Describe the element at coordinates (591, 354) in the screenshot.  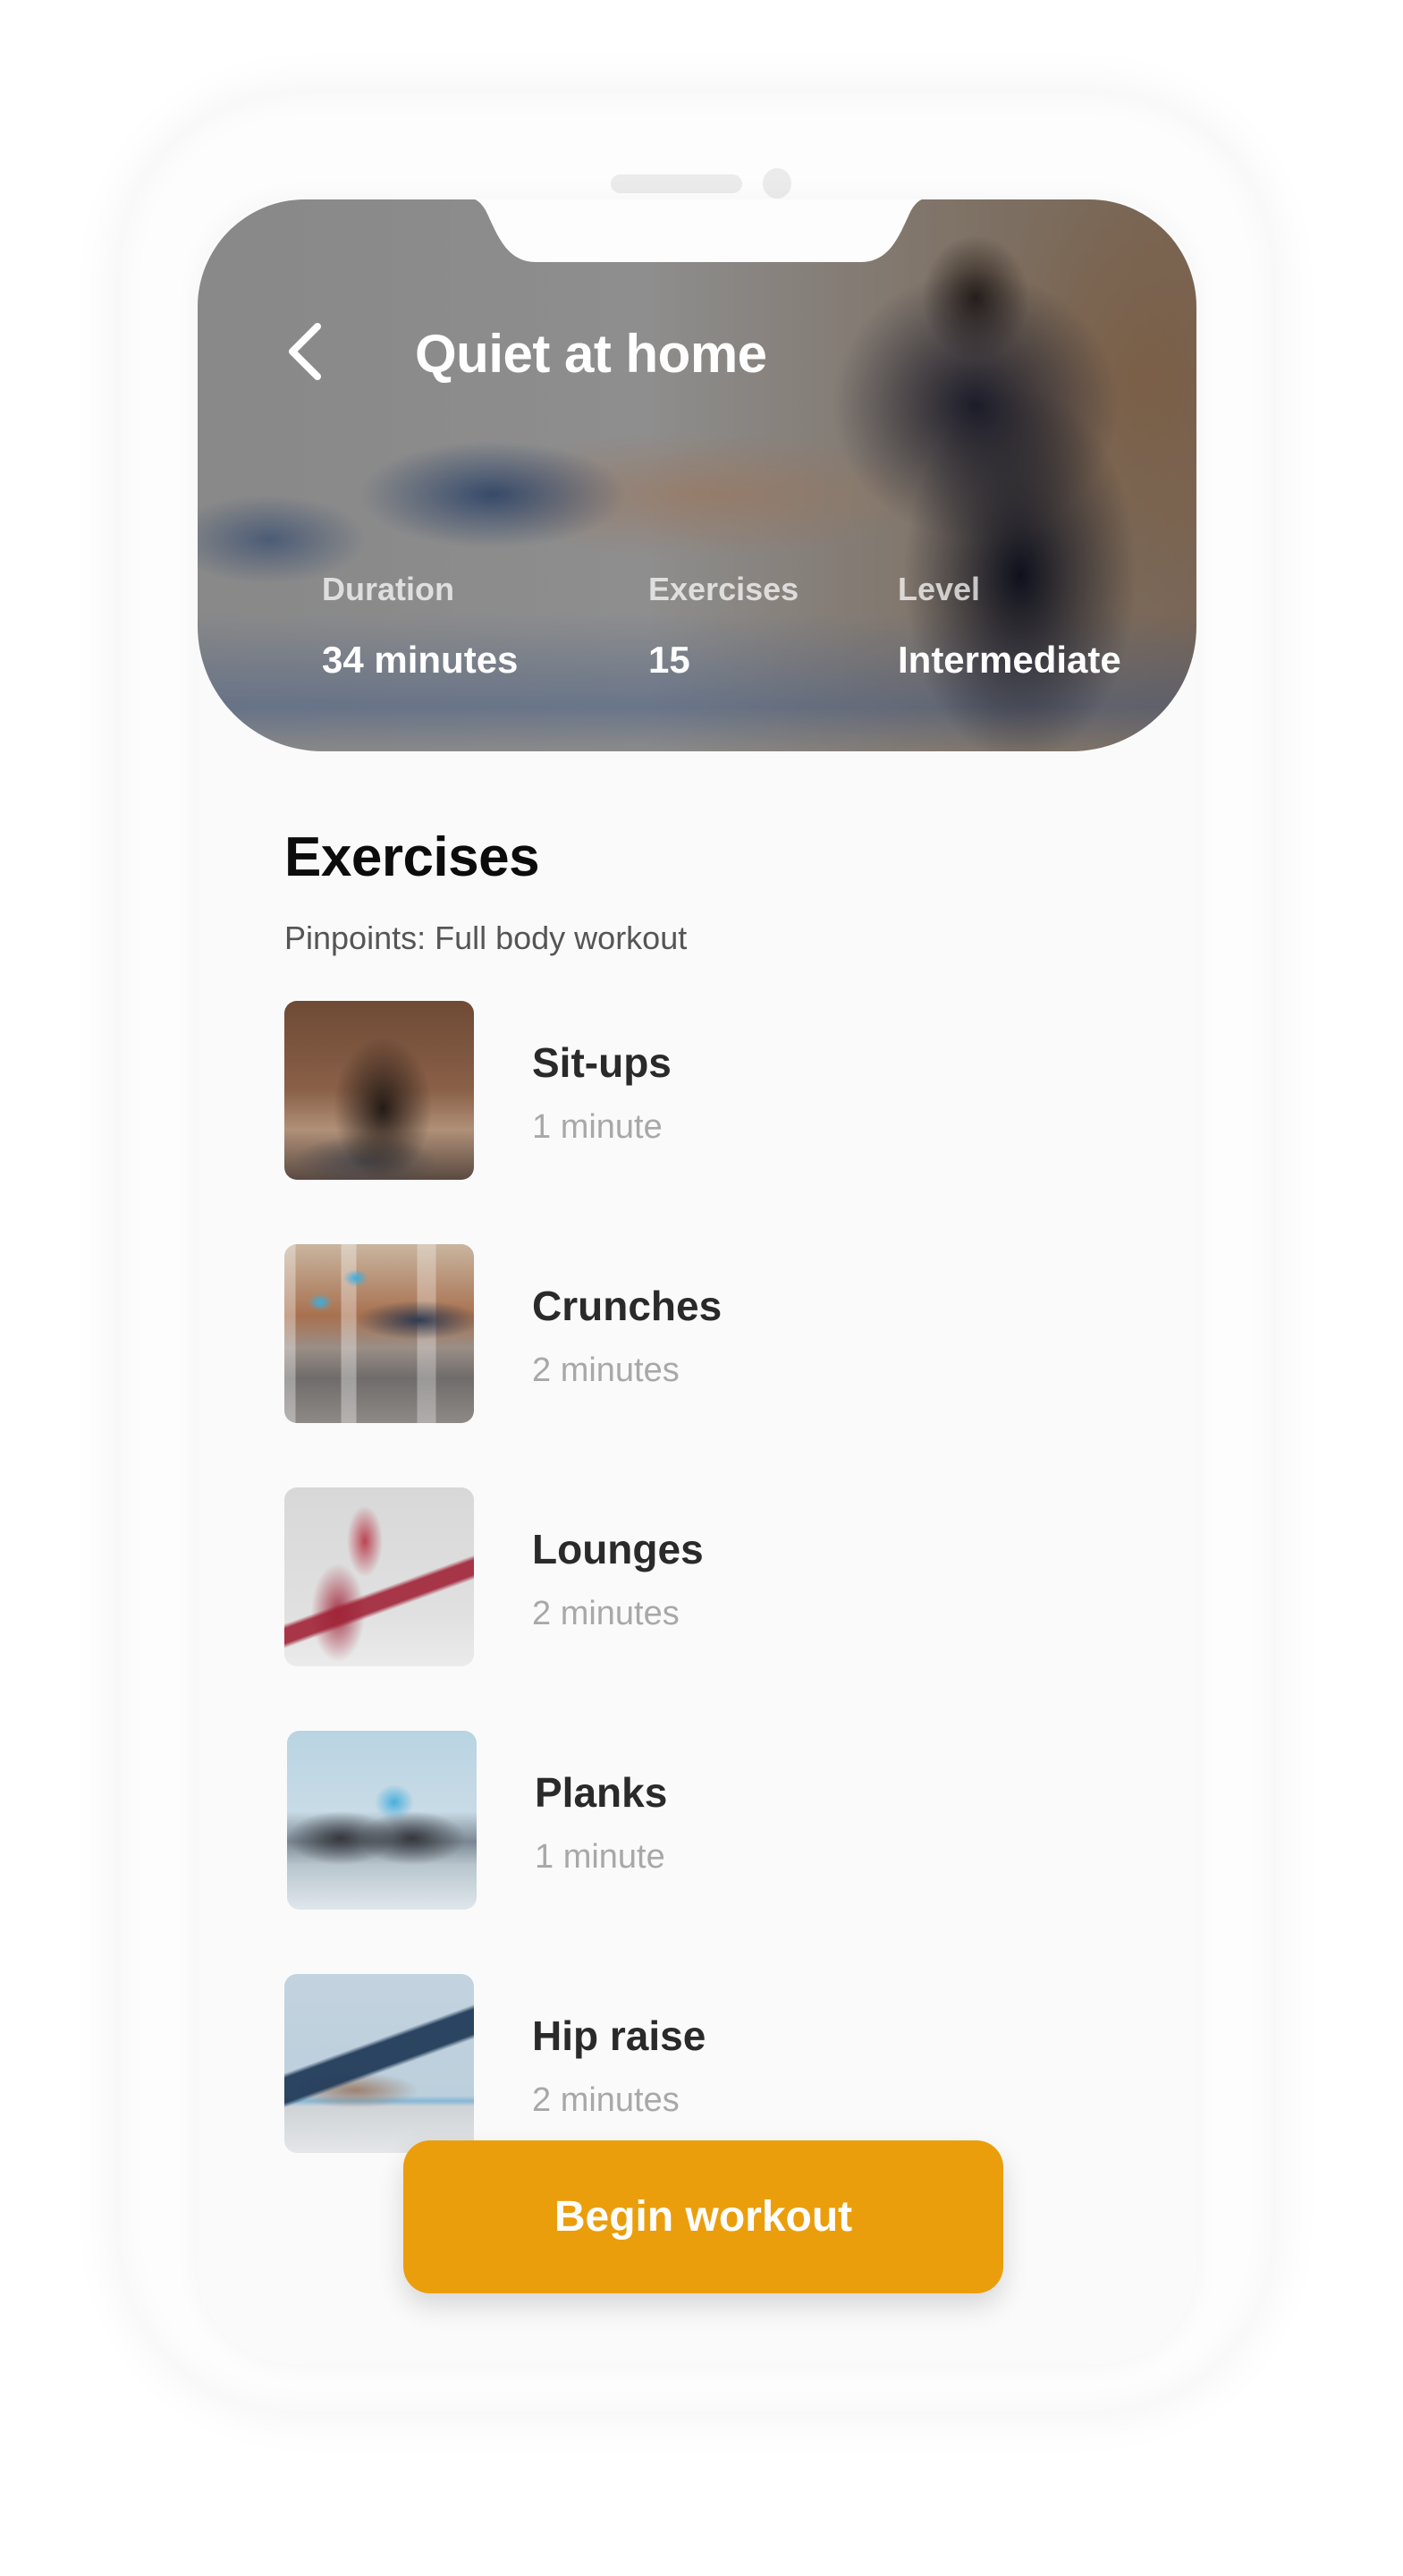
I see `page-title: Quiet at home` at that location.